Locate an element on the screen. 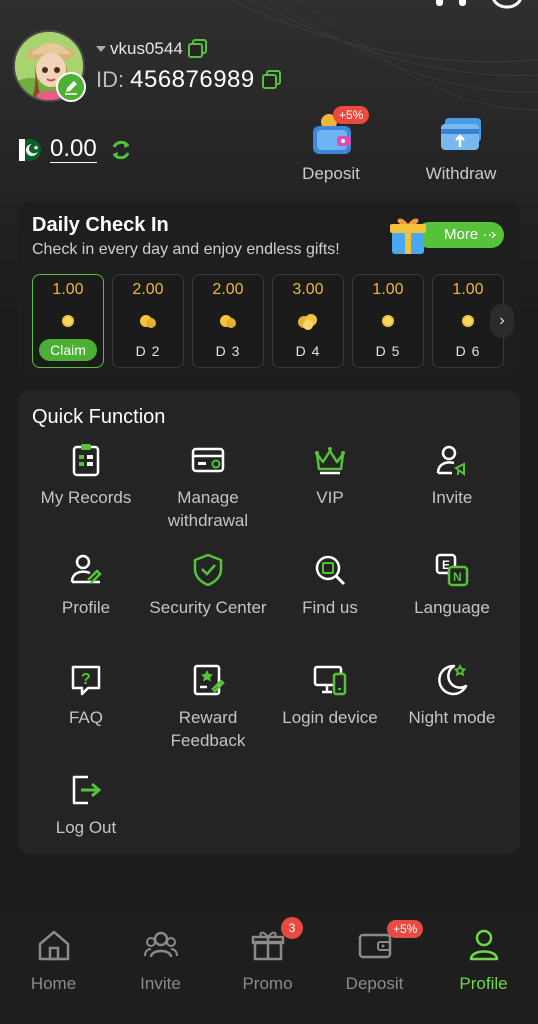 Image resolution: width=538 pixels, height=1024 pixels. chevron-right-icon: › is located at coordinates (493, 234).